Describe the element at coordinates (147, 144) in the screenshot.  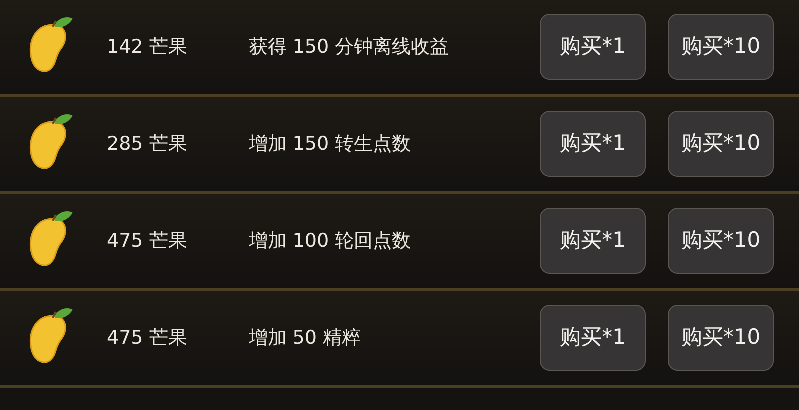
I see `cost-text: 285 芒果` at that location.